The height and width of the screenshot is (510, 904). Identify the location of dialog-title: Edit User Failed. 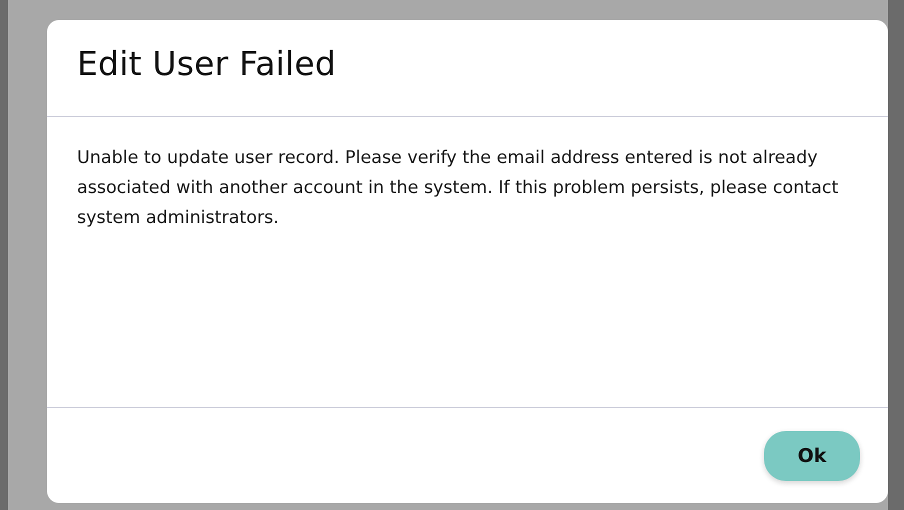
(207, 63).